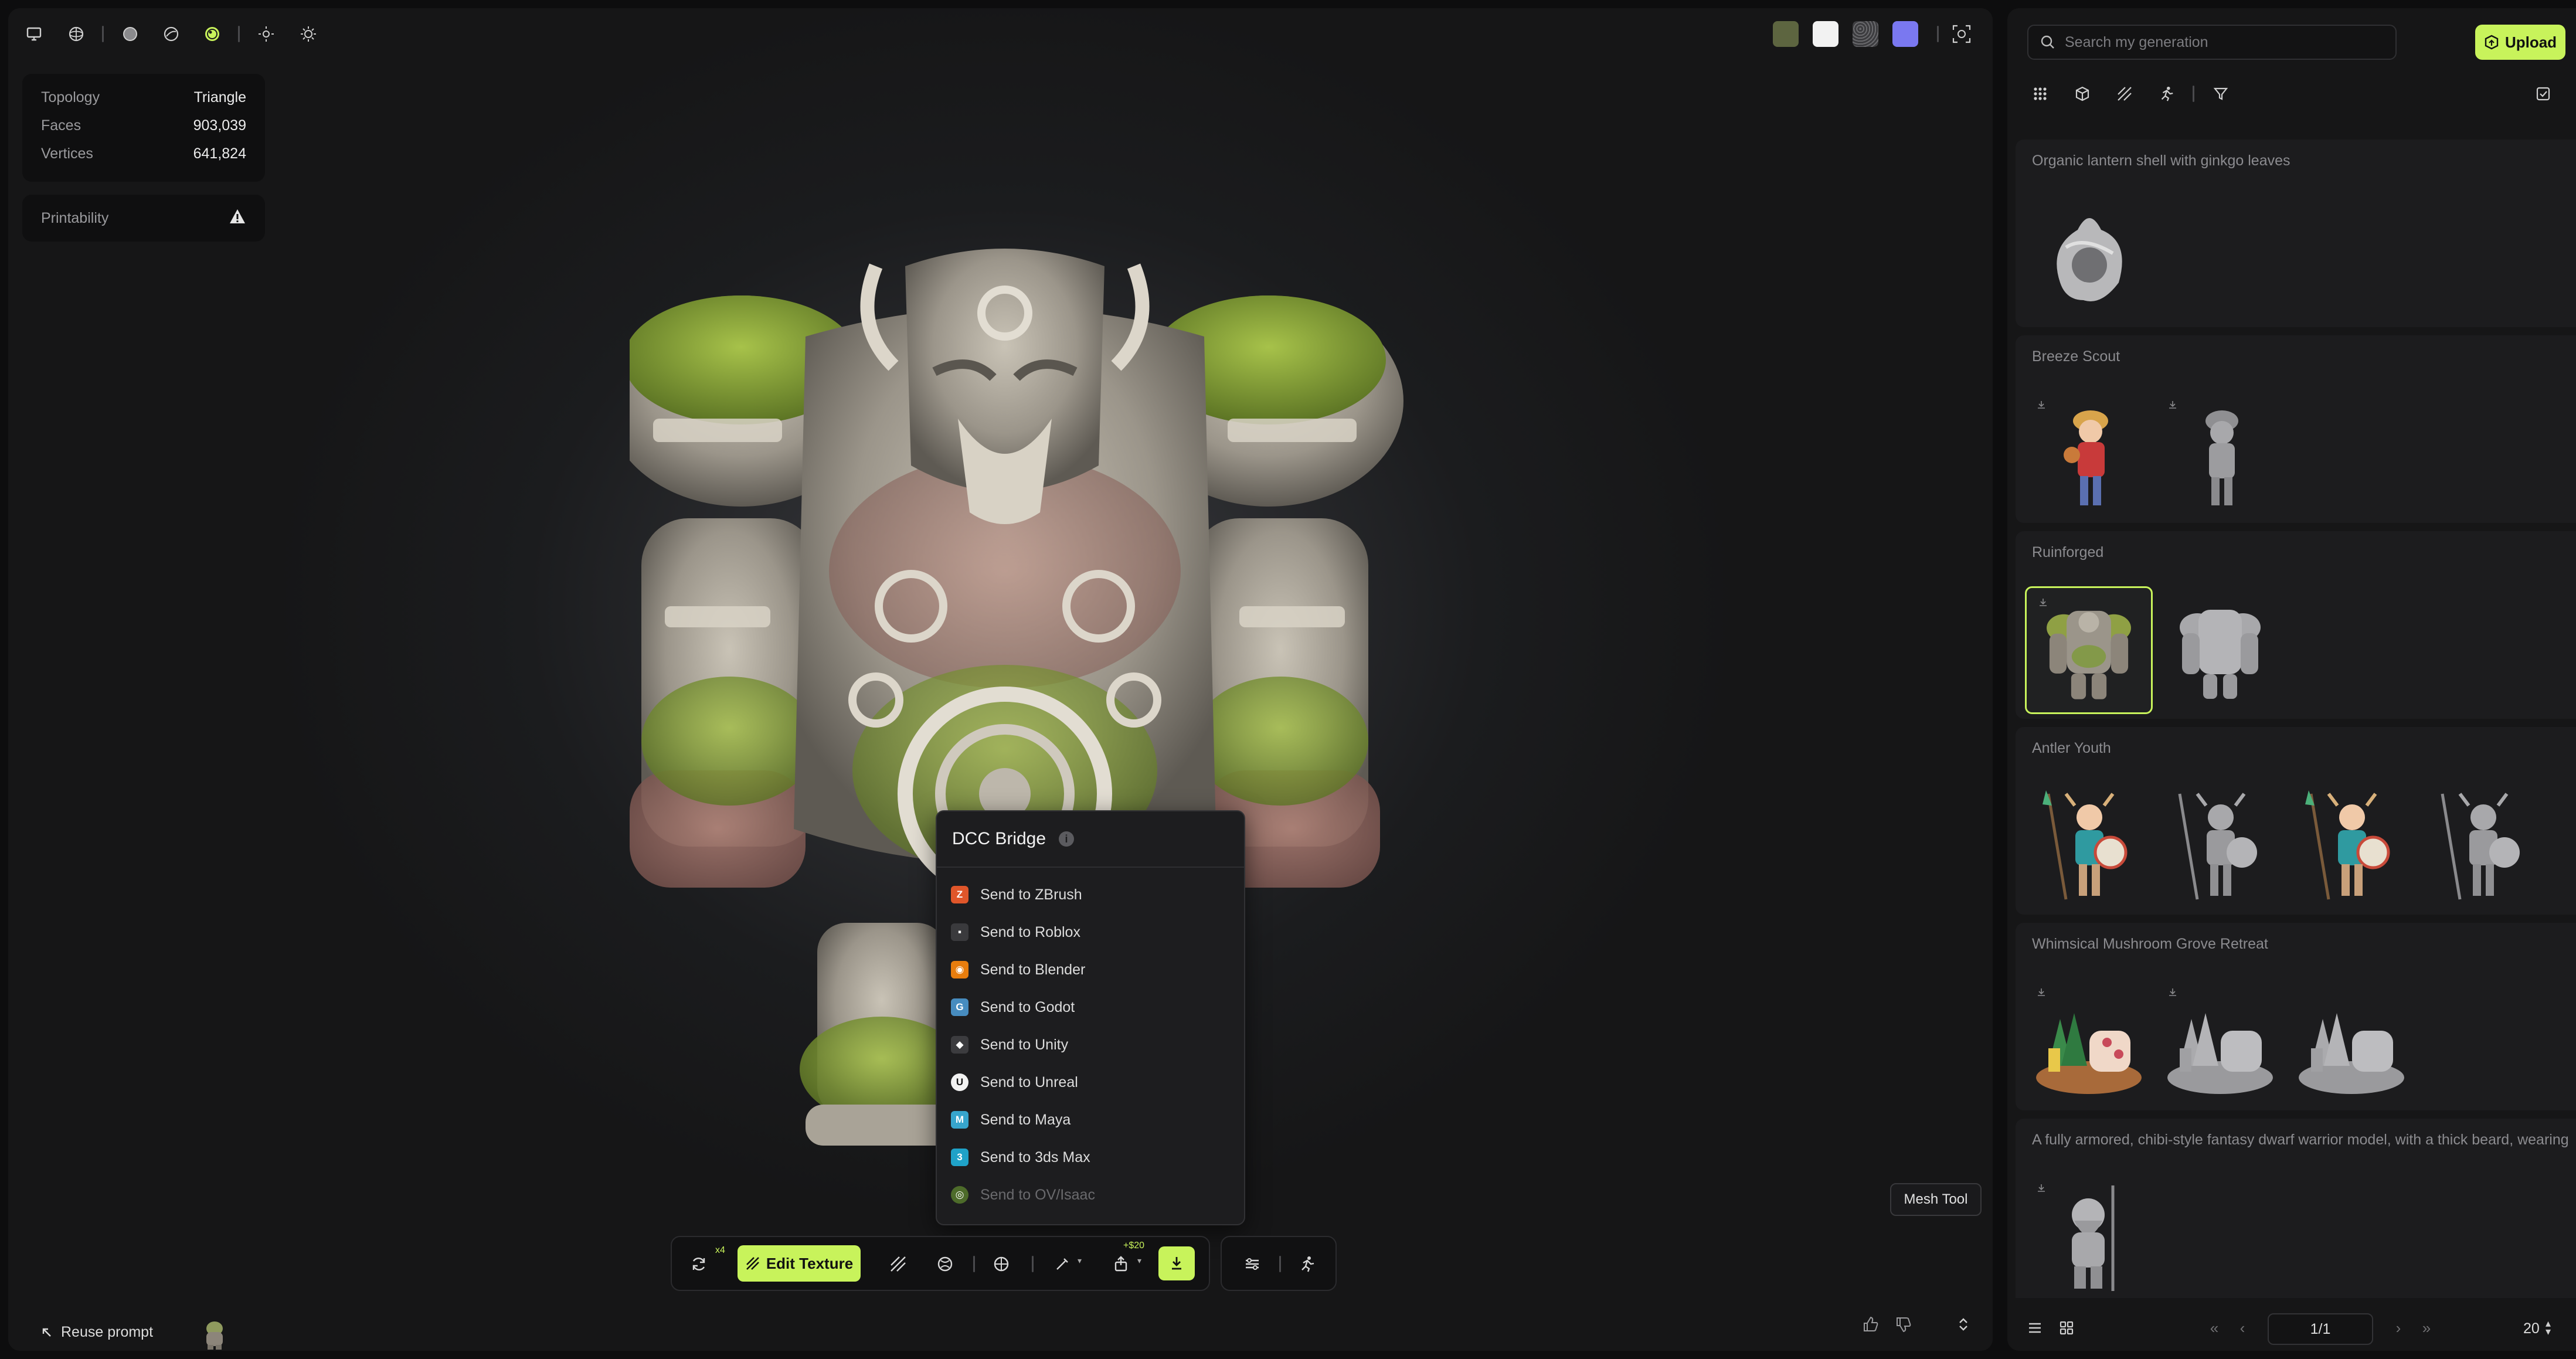 The width and height of the screenshot is (2576, 1359). I want to click on send-to-unity: ◆ Send to Unity, so click(1090, 1045).